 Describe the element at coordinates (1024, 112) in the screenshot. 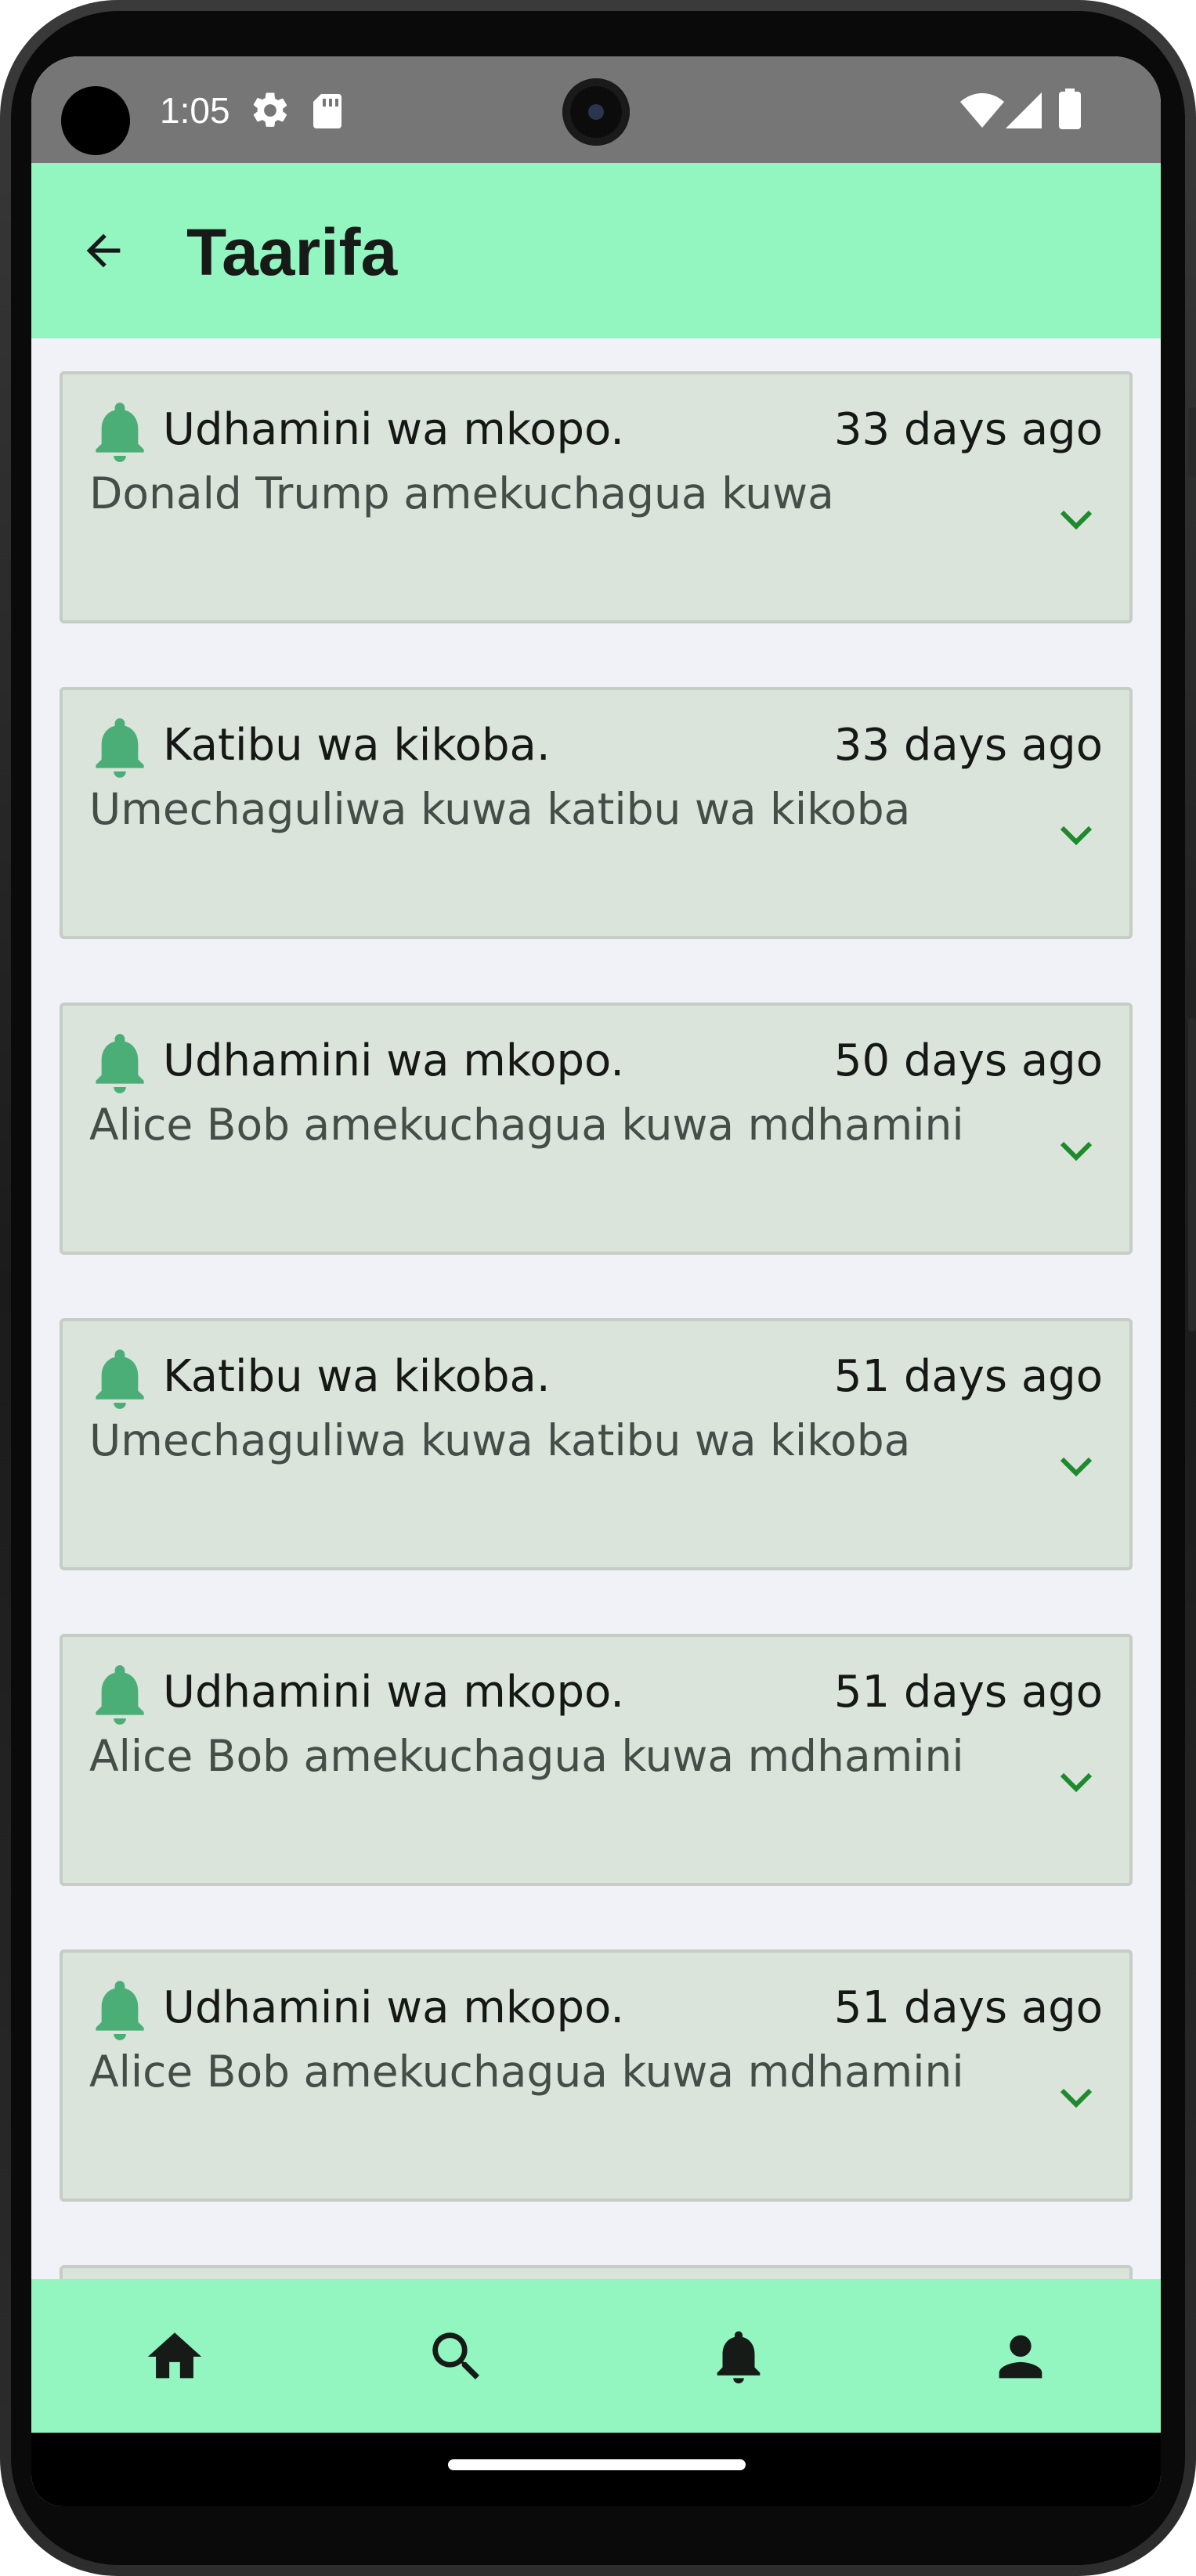

I see `cell-signal-icon` at that location.